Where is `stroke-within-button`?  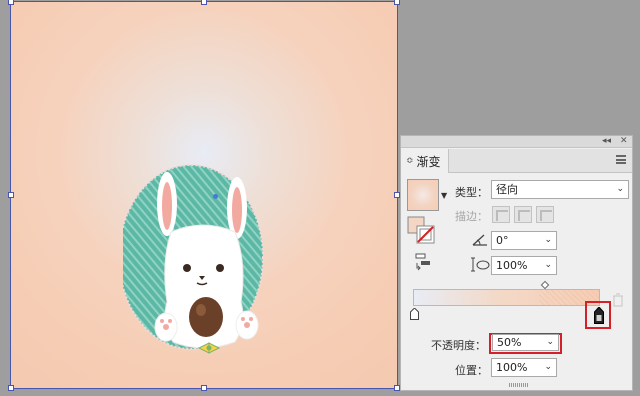
stroke-within-button is located at coordinates (501, 214).